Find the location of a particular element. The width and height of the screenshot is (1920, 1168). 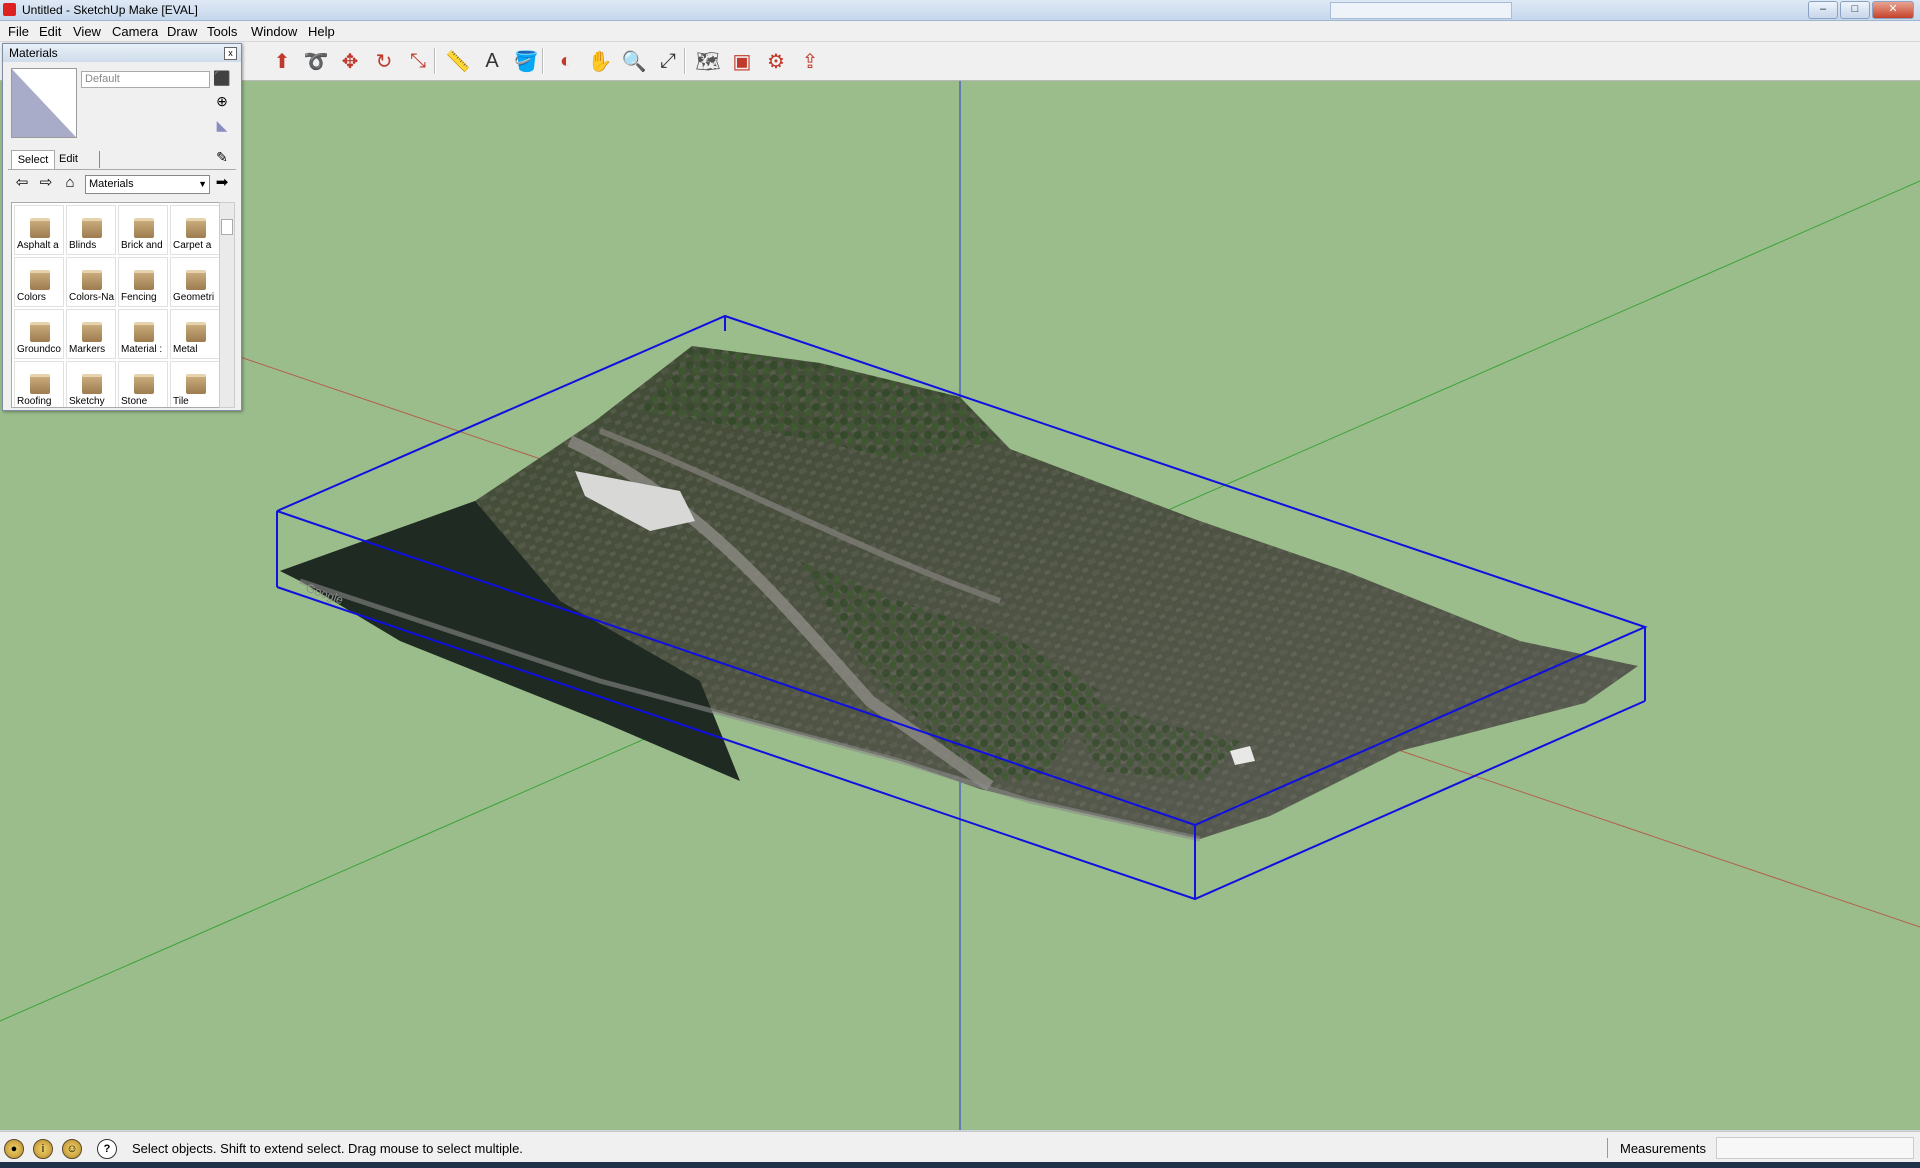

material-folder-tile: Roofing is located at coordinates (39, 384).